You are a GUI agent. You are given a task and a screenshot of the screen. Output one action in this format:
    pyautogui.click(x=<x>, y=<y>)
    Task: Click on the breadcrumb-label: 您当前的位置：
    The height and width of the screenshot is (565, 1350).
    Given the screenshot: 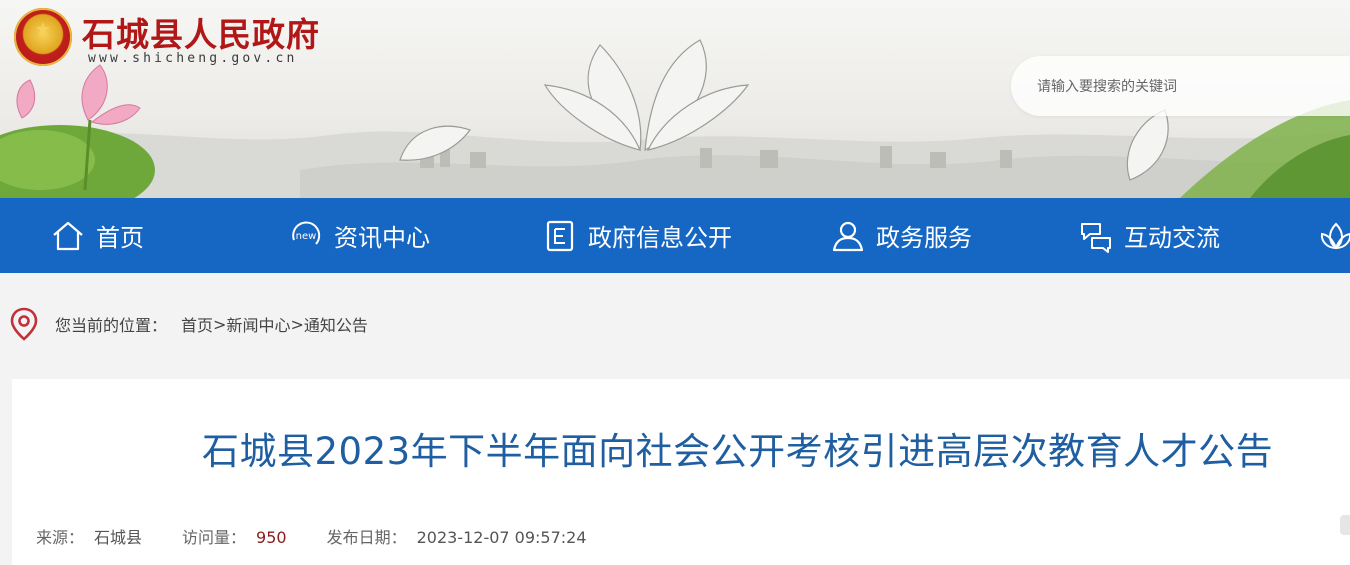 What is the action you would take?
    pyautogui.click(x=111, y=325)
    